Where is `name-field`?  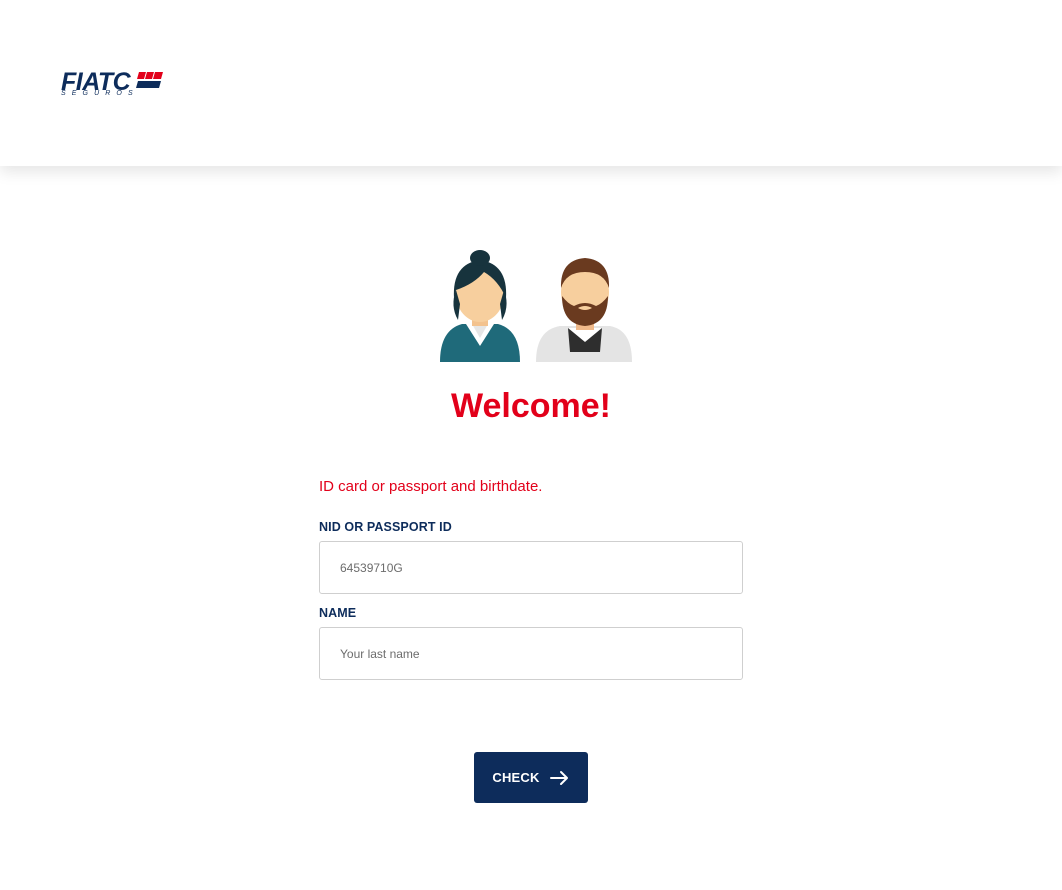 name-field is located at coordinates (531, 653).